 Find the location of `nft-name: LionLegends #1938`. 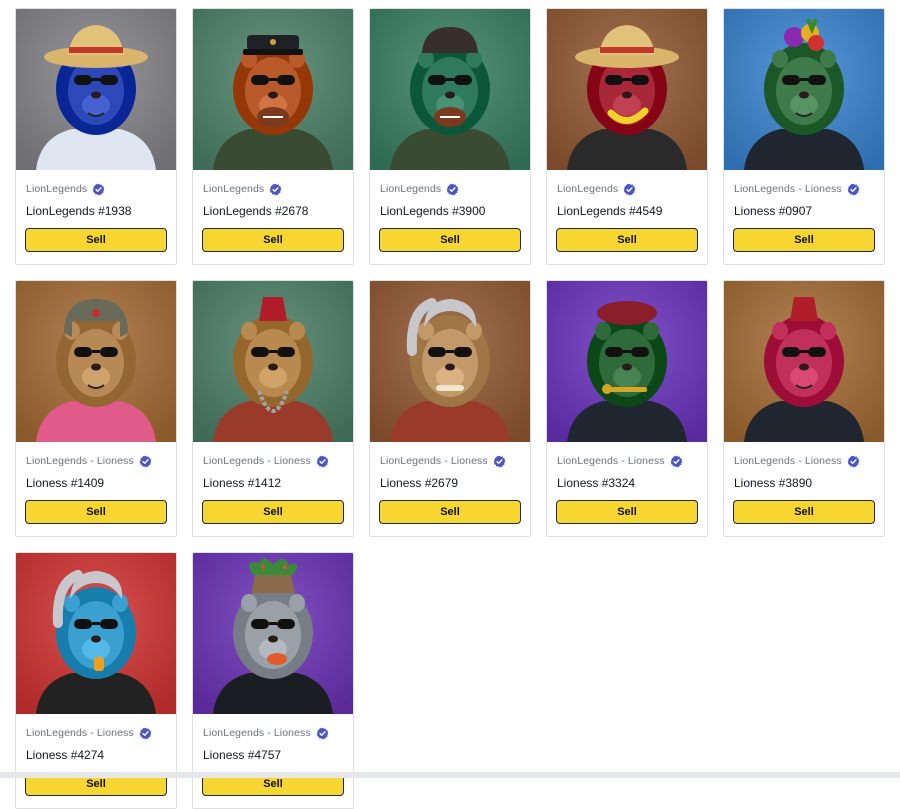

nft-name: LionLegends #1938 is located at coordinates (79, 211).